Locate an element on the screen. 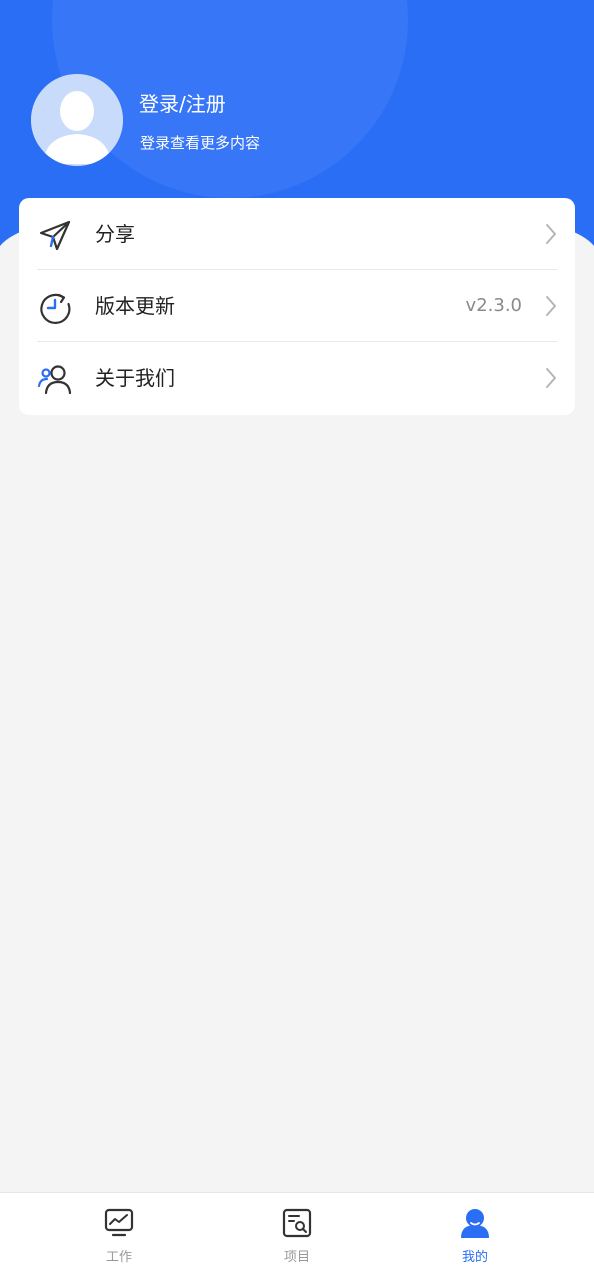 The image size is (594, 1281). menu-item-label: 分享 is located at coordinates (115, 234).